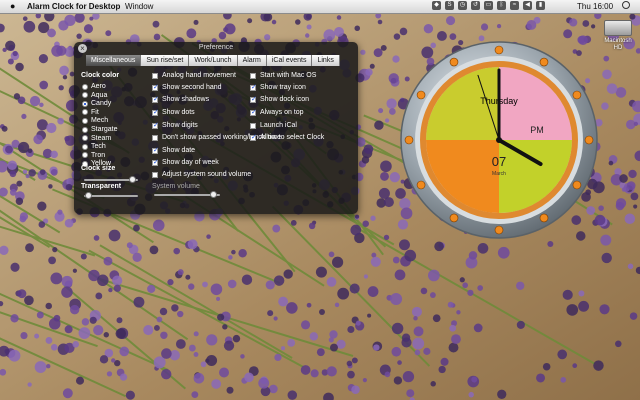  What do you see at coordinates (165, 60) in the screenshot?
I see `tab-sun-rise-set: Sun rise/set` at bounding box center [165, 60].